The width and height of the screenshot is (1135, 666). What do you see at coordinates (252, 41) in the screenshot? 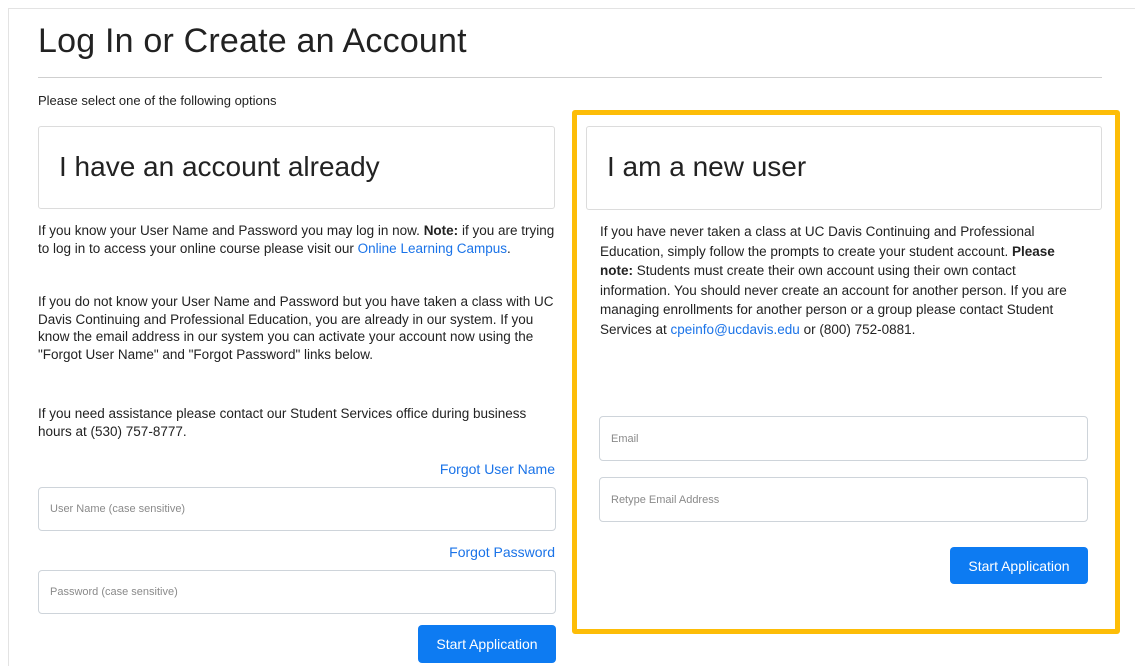
I see `page-title: Log In or Create an Account` at bounding box center [252, 41].